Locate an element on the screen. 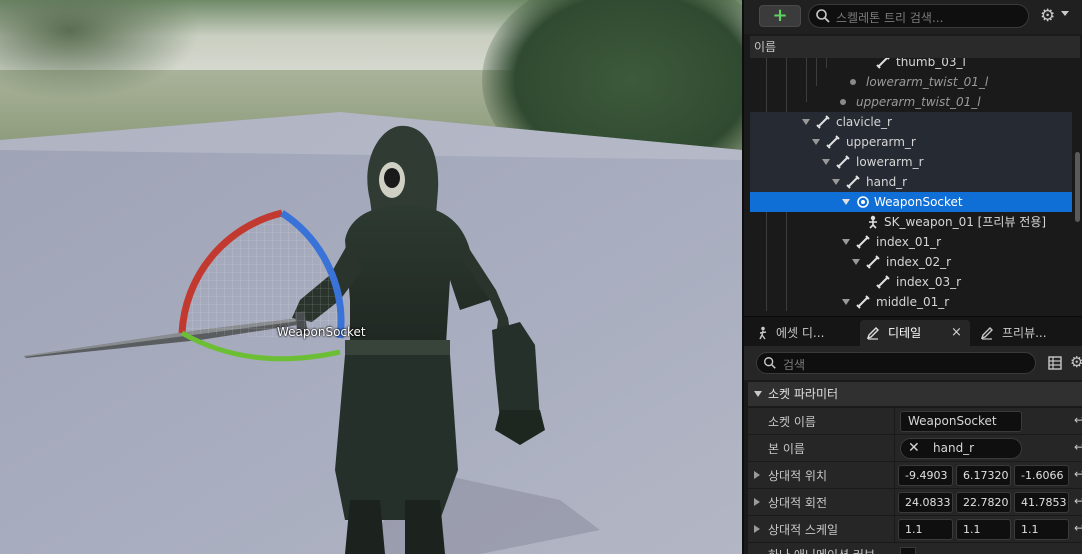  details-search-row: 검색 ⚙ is located at coordinates (913, 363).